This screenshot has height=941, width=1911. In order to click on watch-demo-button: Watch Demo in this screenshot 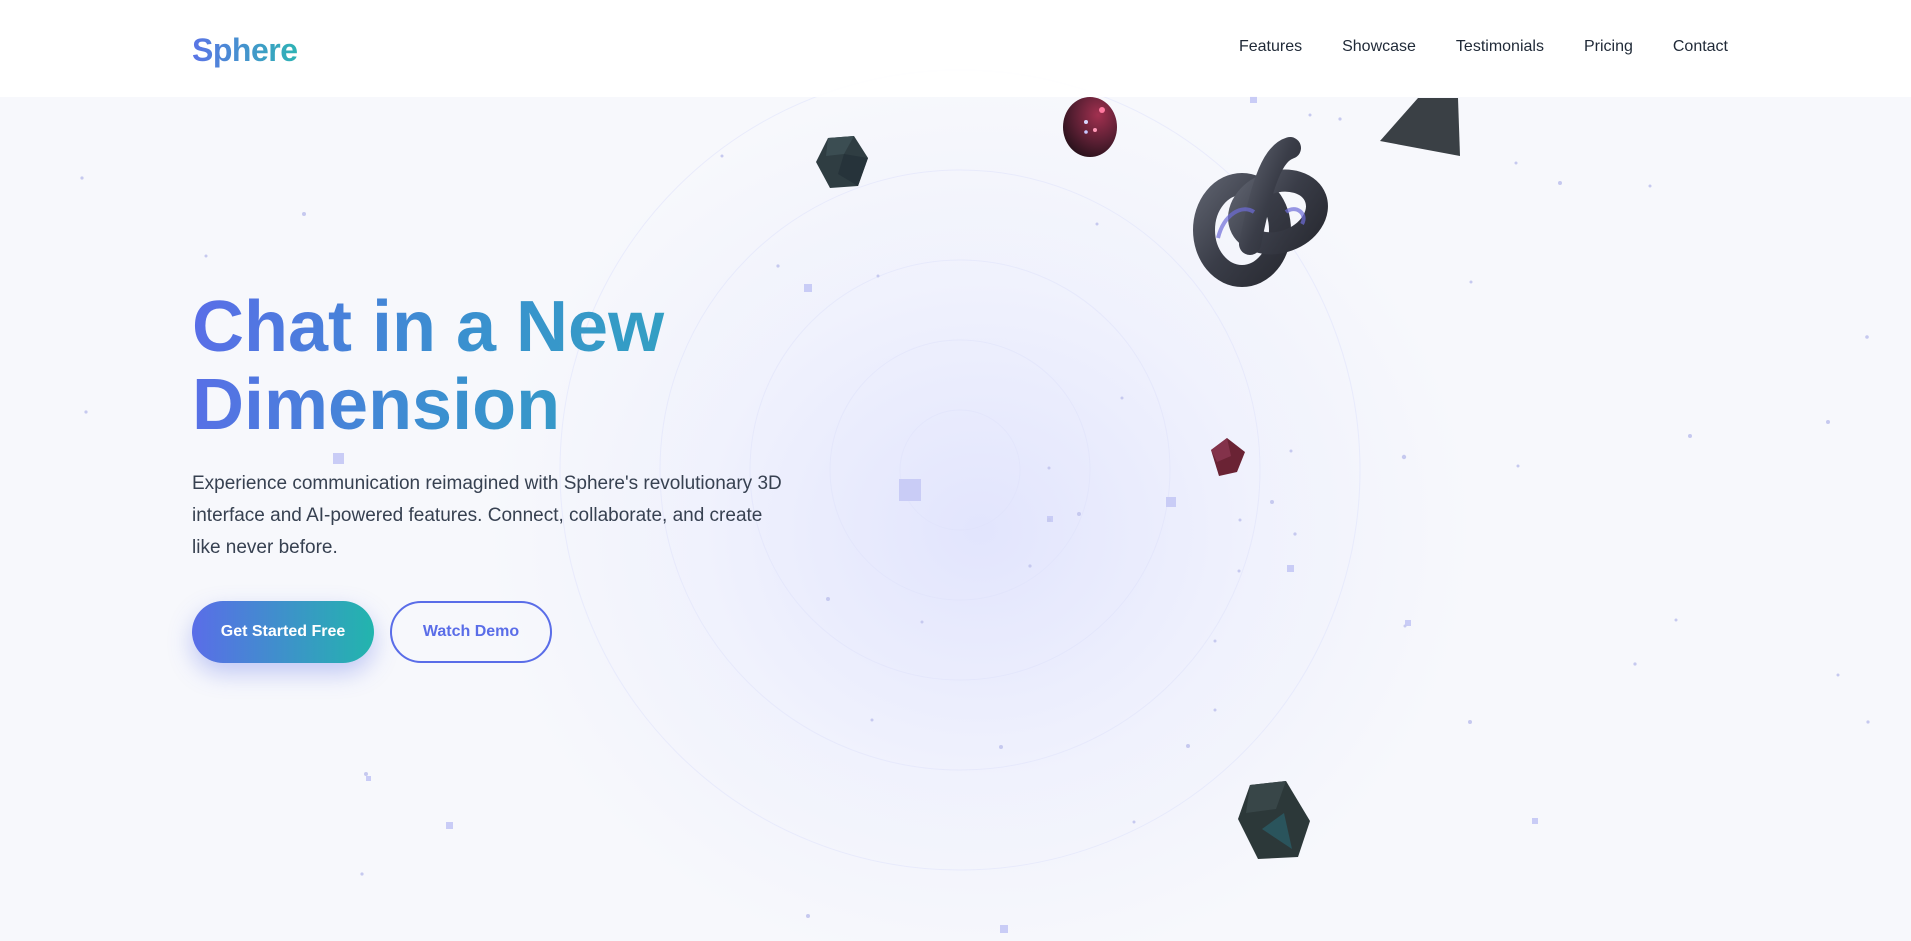, I will do `click(471, 632)`.